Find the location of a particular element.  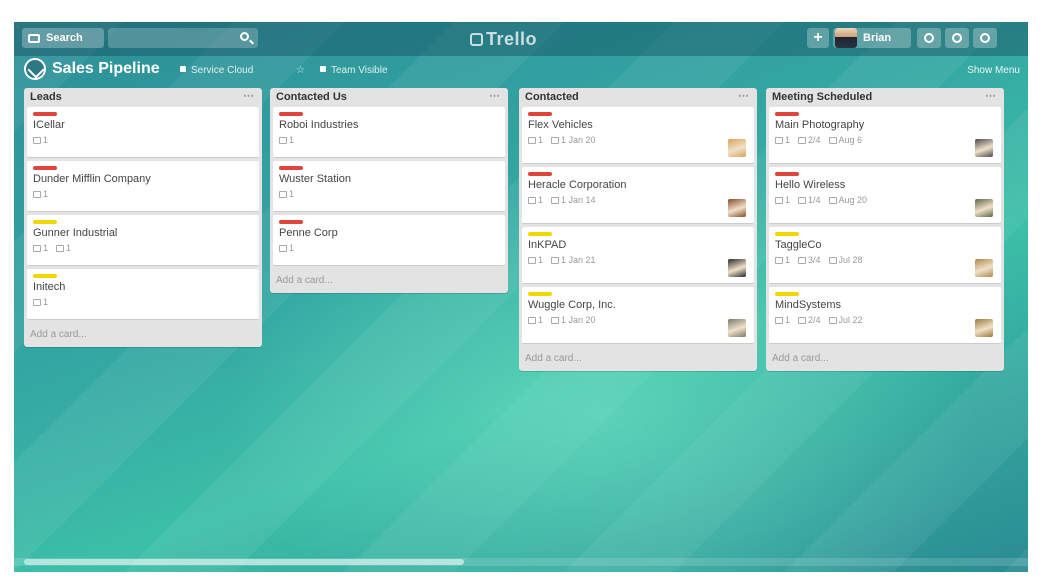

card: Roboi Industries 1 is located at coordinates (389, 132).